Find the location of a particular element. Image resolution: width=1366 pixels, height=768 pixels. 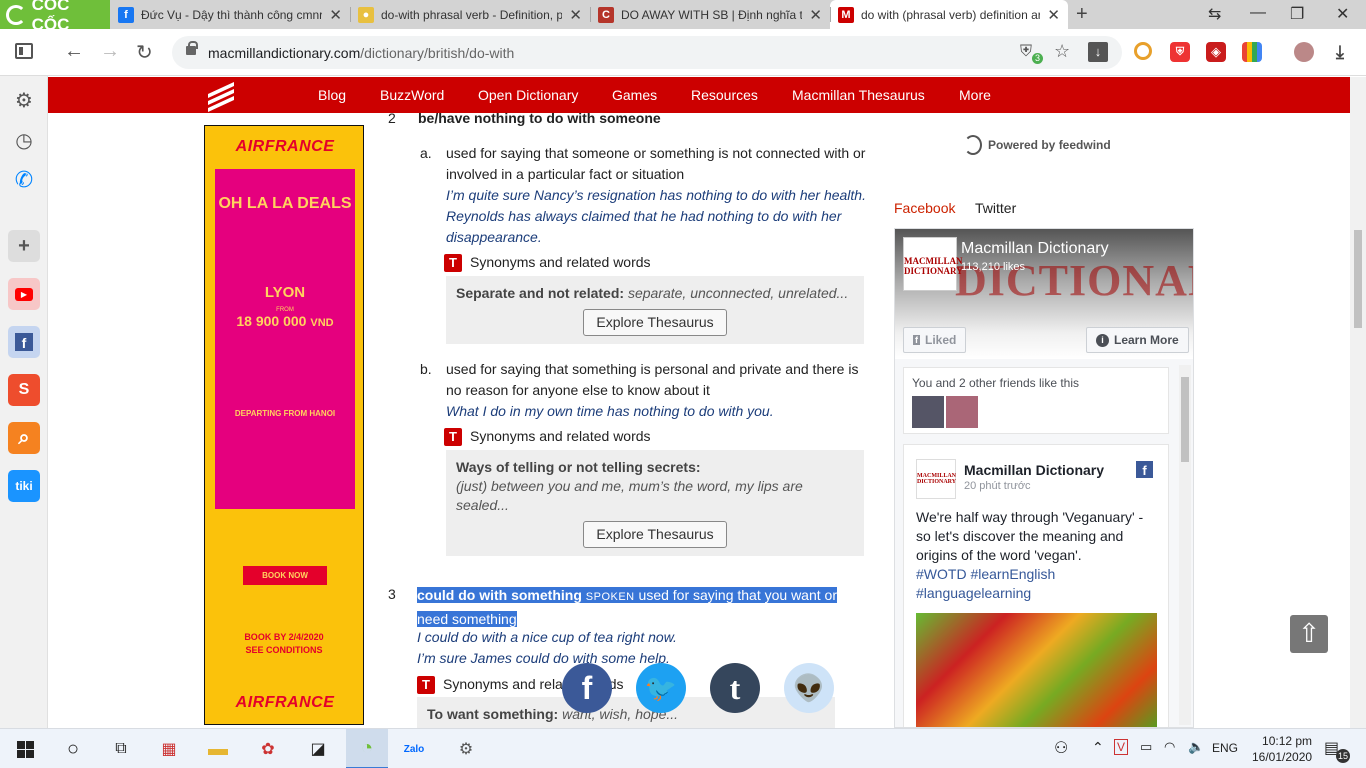

nav-blog: Blog is located at coordinates (332, 95).